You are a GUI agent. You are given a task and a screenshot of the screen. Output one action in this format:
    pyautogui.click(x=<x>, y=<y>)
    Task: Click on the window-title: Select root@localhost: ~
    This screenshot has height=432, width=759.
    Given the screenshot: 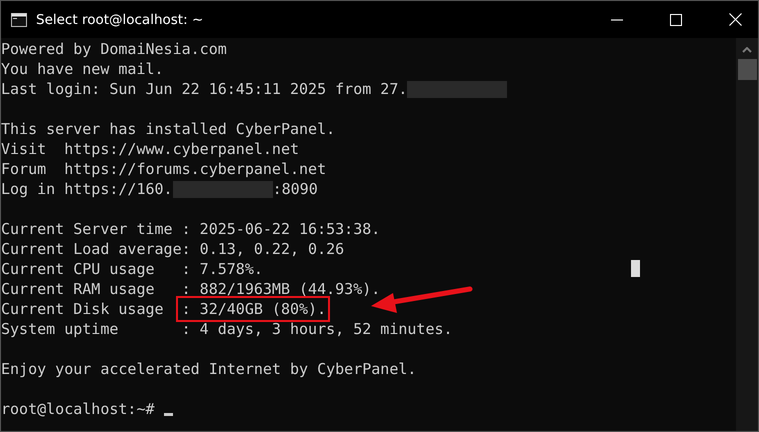 What is the action you would take?
    pyautogui.click(x=120, y=20)
    